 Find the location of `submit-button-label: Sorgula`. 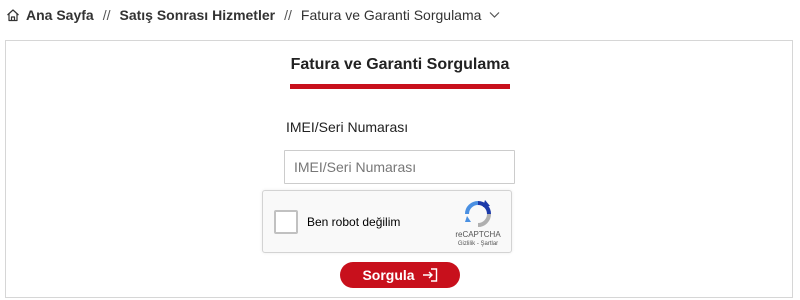

submit-button-label: Sorgula is located at coordinates (388, 275).